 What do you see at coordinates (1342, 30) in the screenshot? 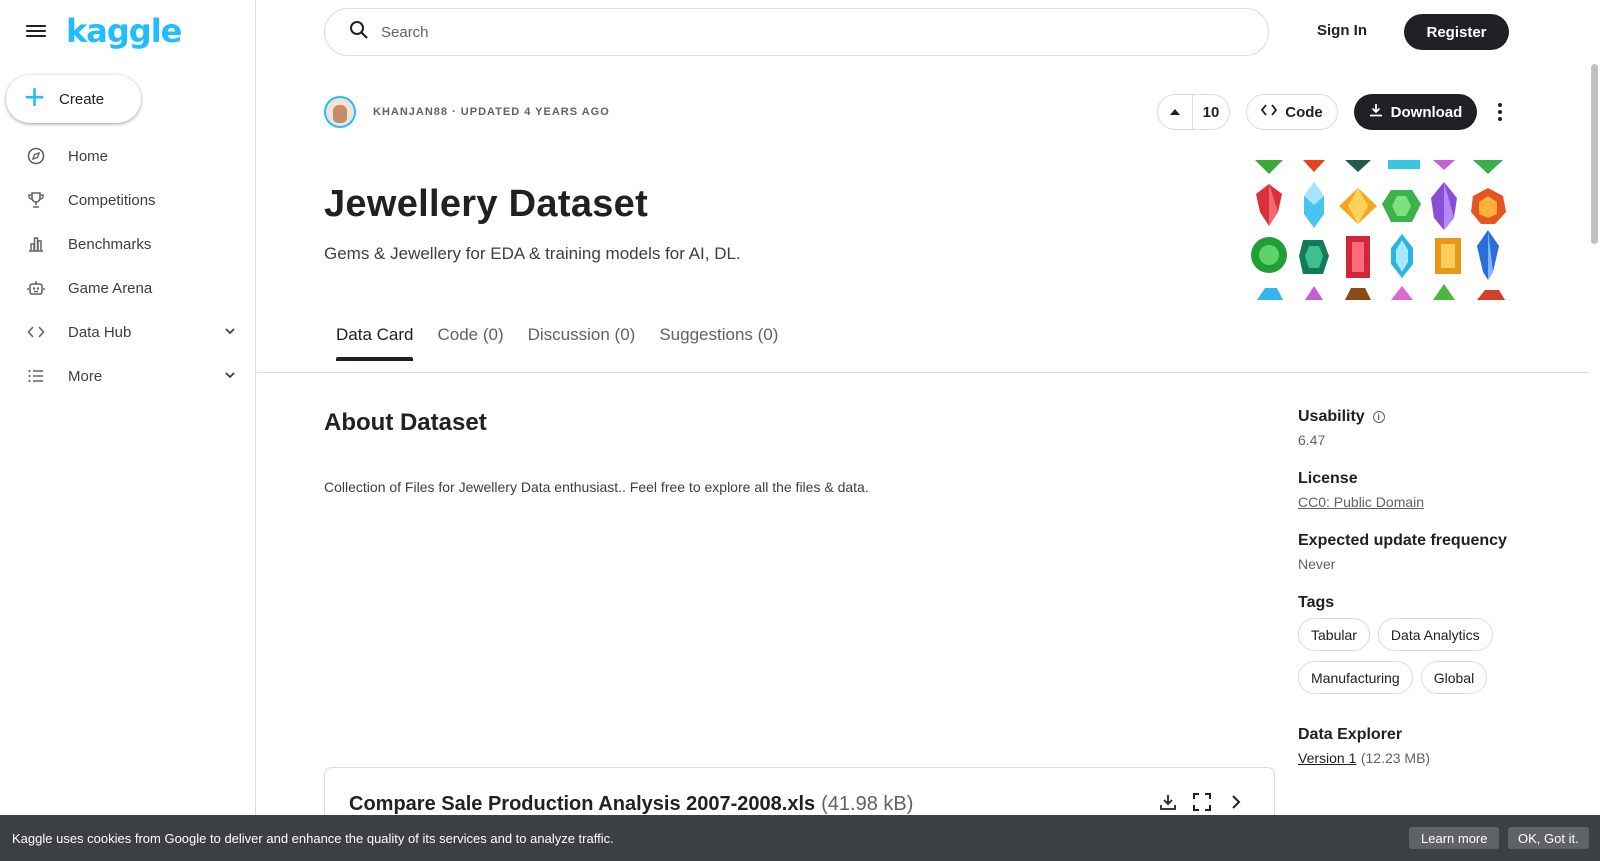
I see `sign-in-button: Sign In` at bounding box center [1342, 30].